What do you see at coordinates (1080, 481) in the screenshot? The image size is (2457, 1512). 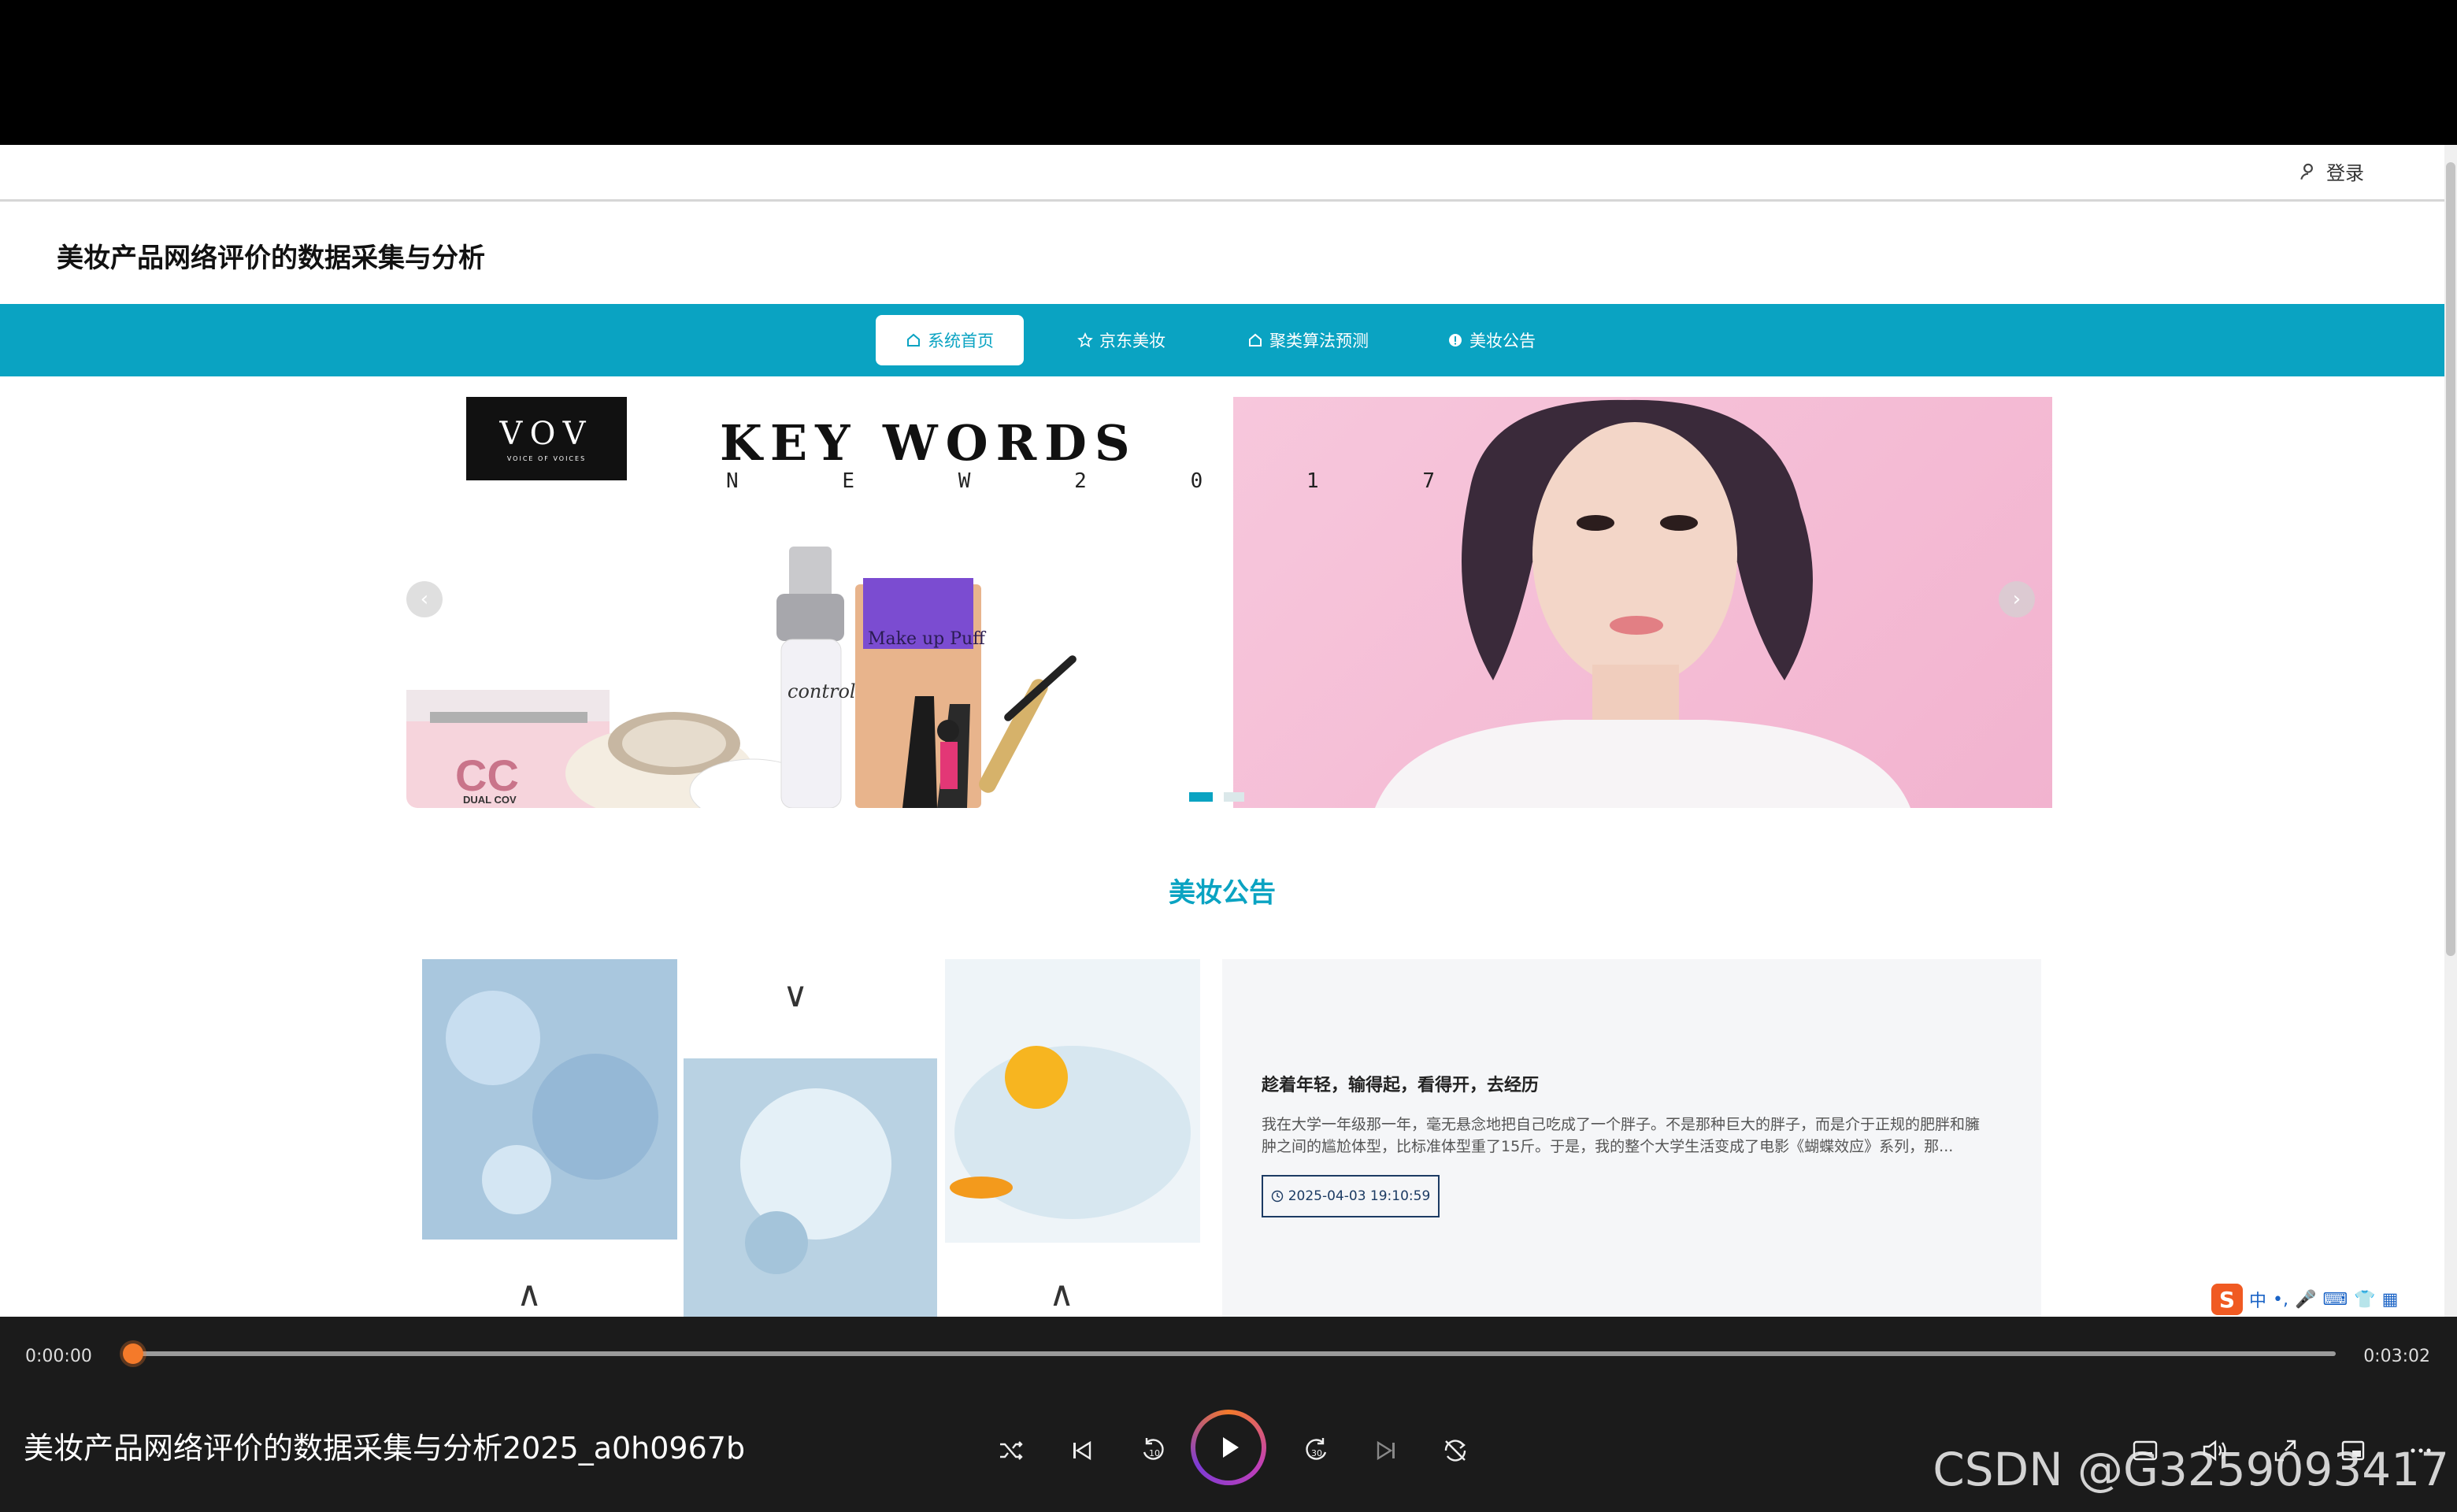 I see `banner-subline: N E W 2 0 1 7` at bounding box center [1080, 481].